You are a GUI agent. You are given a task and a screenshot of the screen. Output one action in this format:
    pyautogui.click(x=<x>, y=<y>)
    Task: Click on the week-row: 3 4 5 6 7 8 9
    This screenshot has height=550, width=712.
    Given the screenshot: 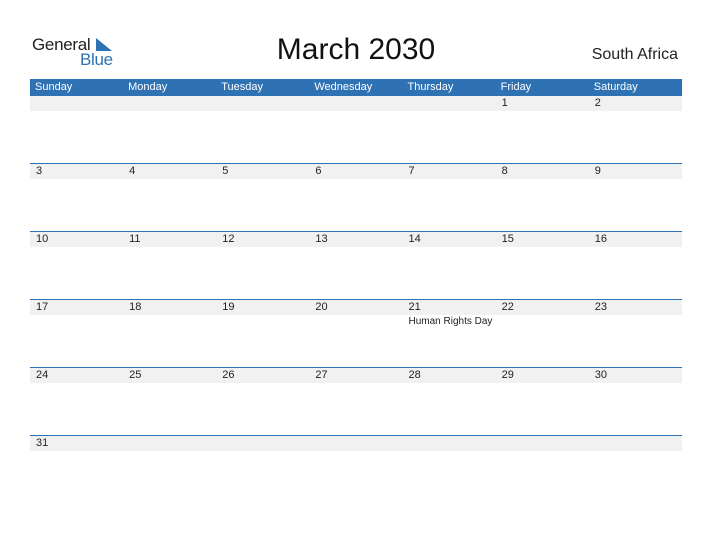 What is the action you would take?
    pyautogui.click(x=356, y=197)
    